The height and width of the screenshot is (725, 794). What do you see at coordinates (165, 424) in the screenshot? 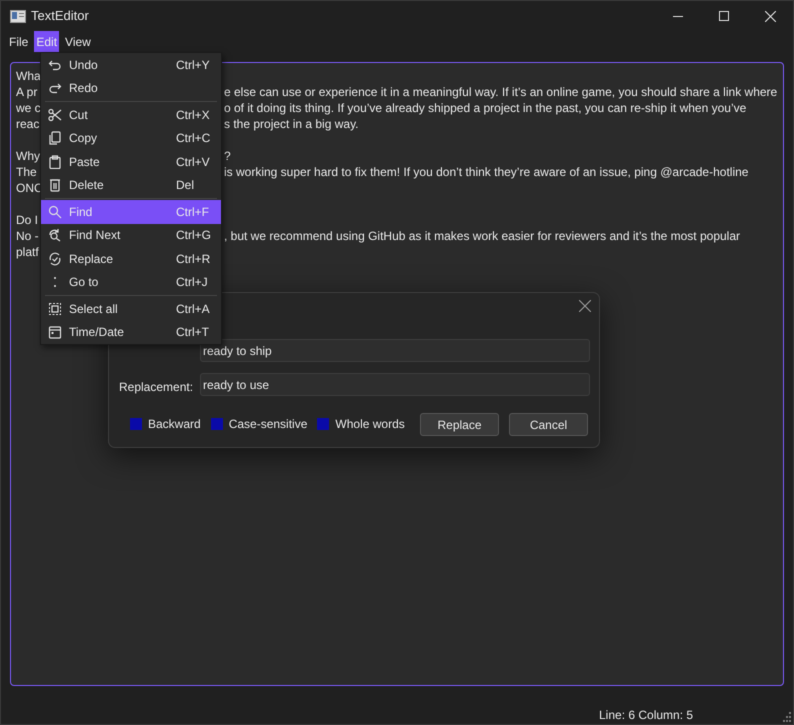
I see `option-checkbox: Backward` at bounding box center [165, 424].